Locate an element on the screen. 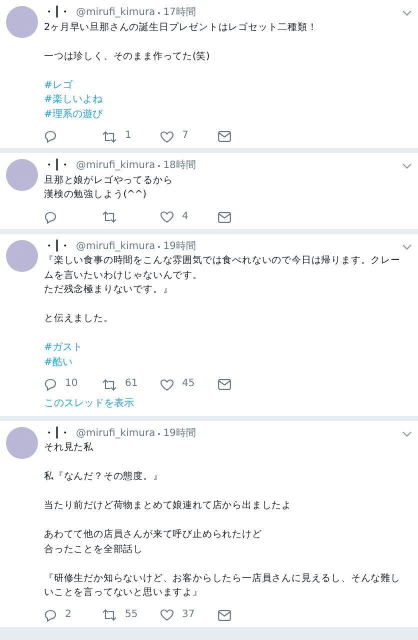 This screenshot has height=640, width=418. tweet-text: ただ残念極まりないです。』 is located at coordinates (109, 290).